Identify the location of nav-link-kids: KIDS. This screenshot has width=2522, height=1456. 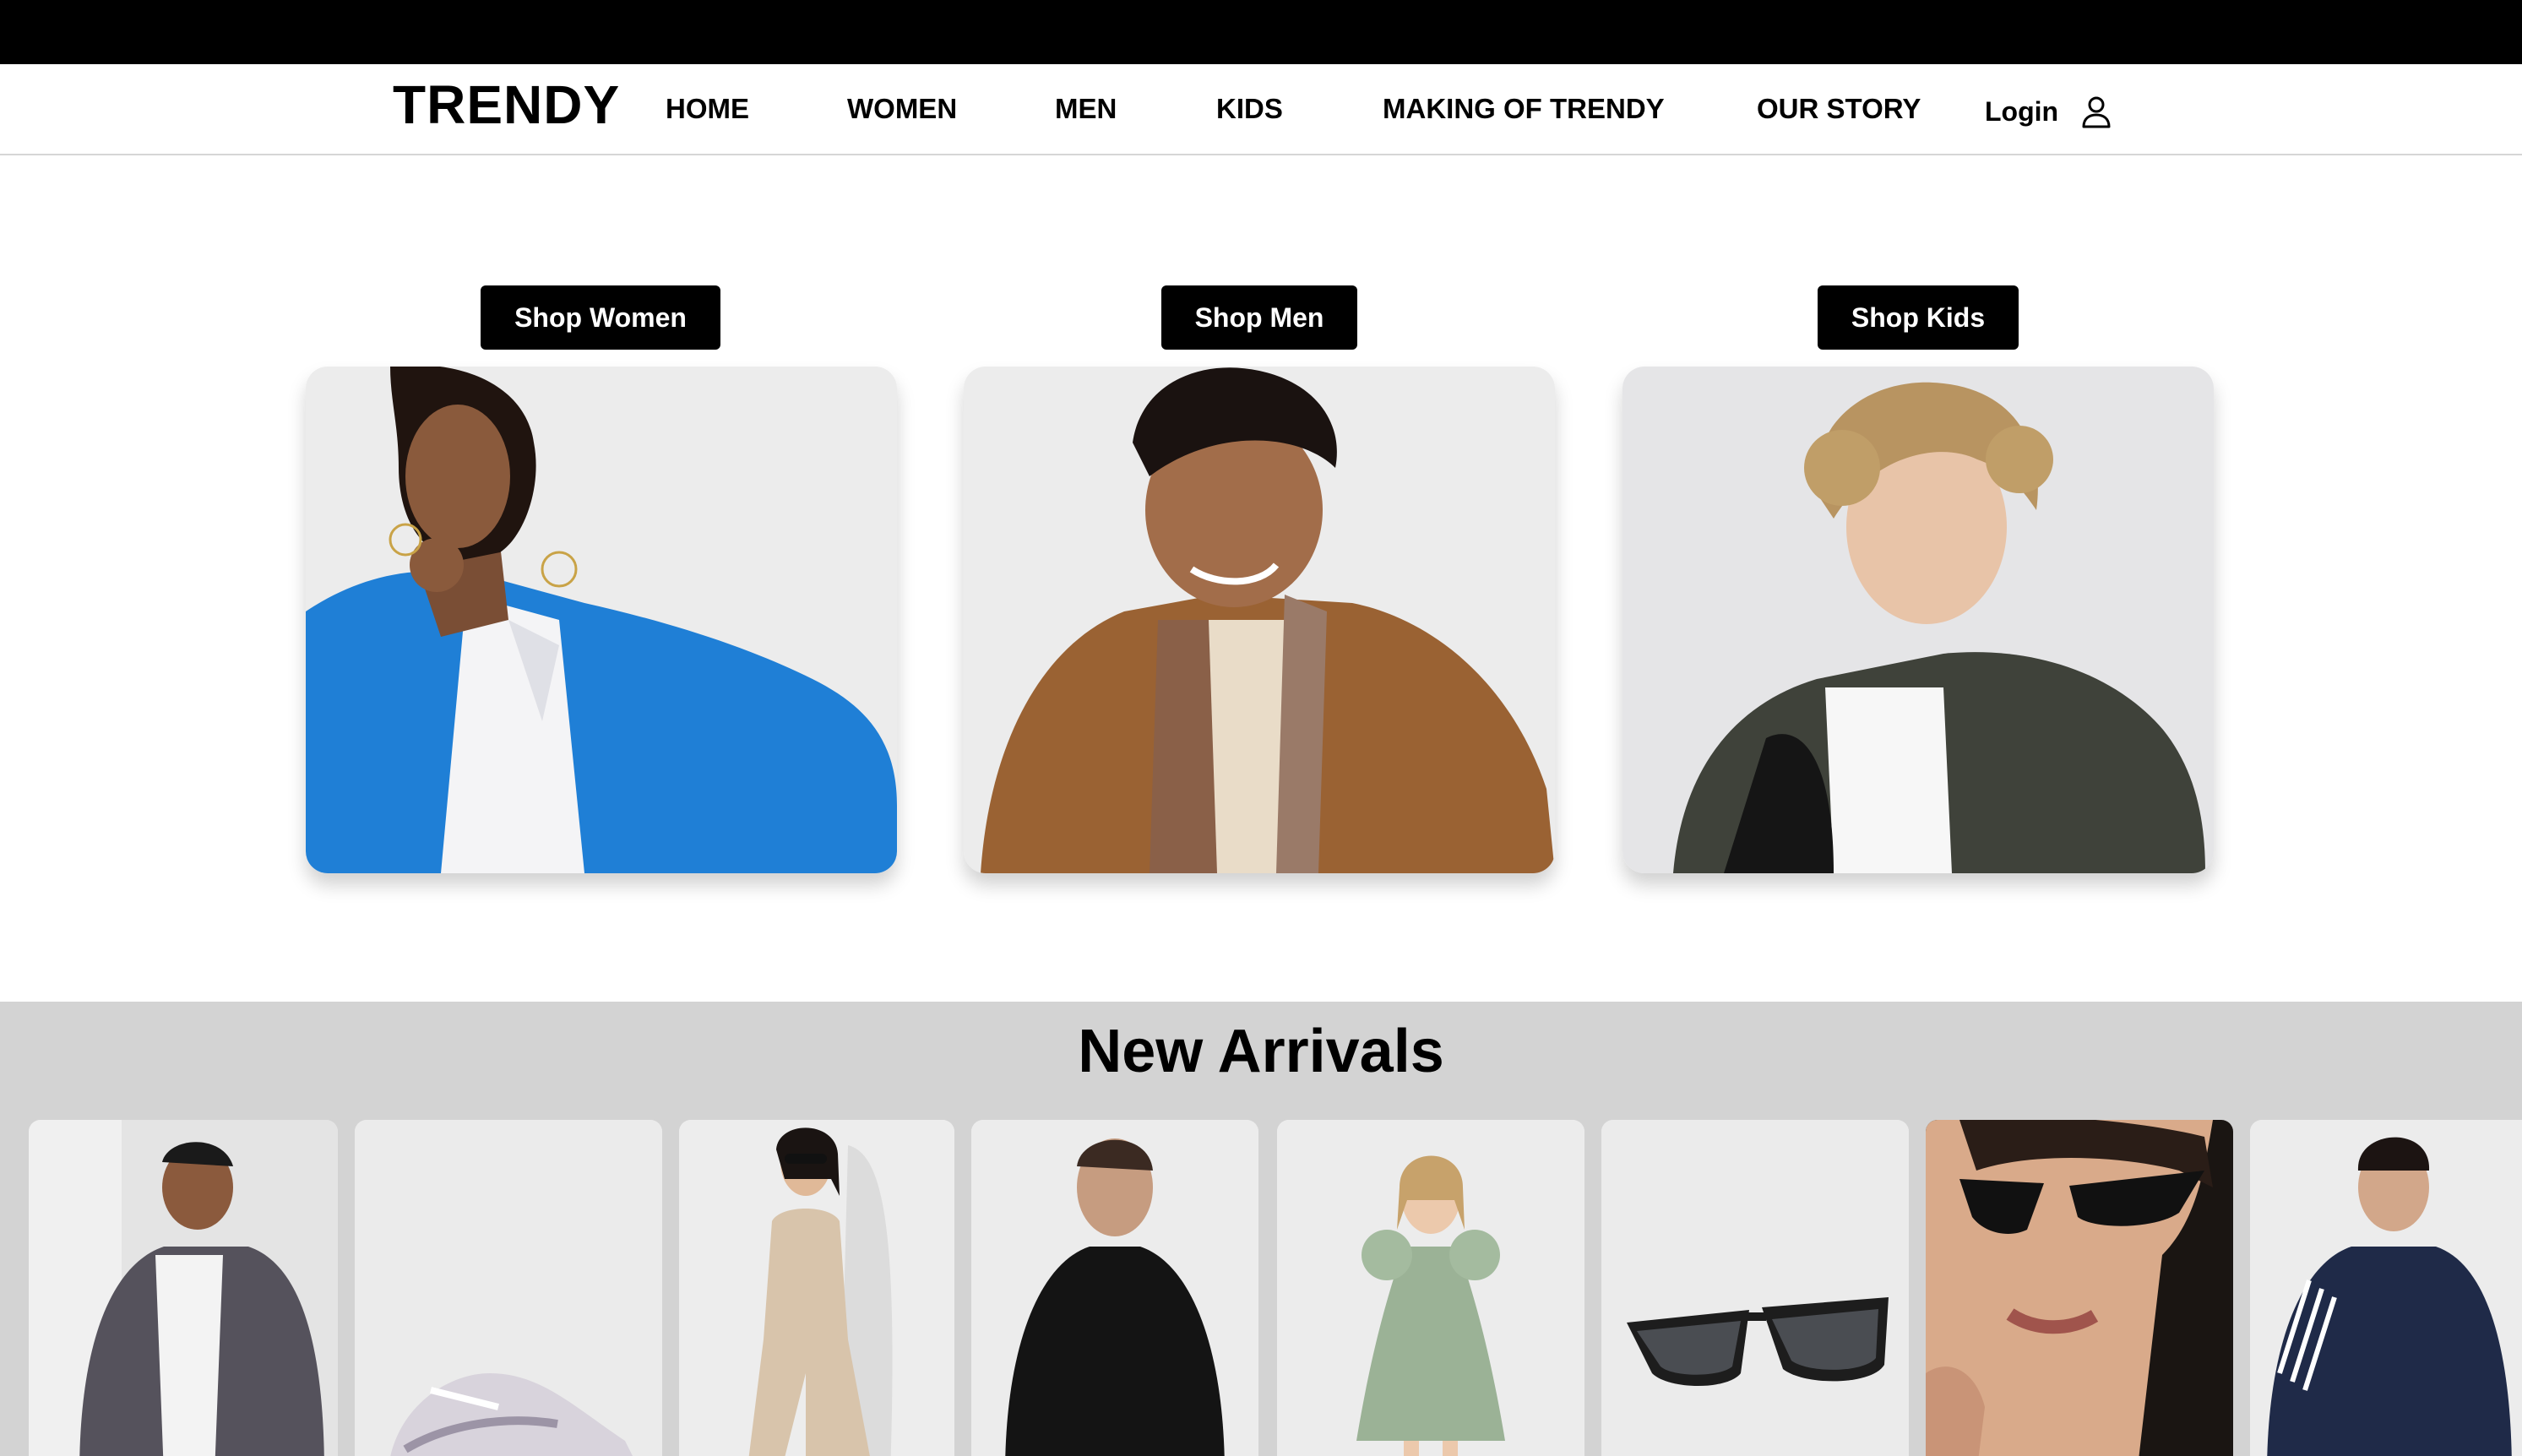
(1249, 108).